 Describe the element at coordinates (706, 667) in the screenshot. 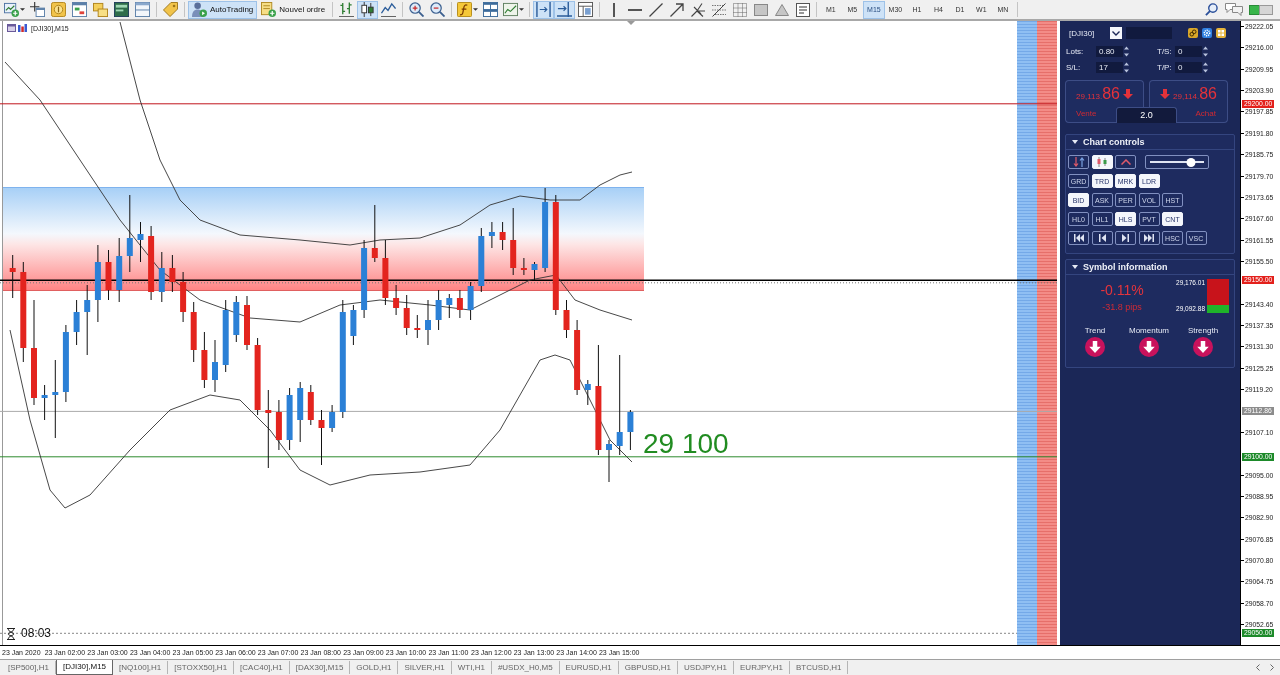

I see `chart-tab: USDJPY,H1` at that location.